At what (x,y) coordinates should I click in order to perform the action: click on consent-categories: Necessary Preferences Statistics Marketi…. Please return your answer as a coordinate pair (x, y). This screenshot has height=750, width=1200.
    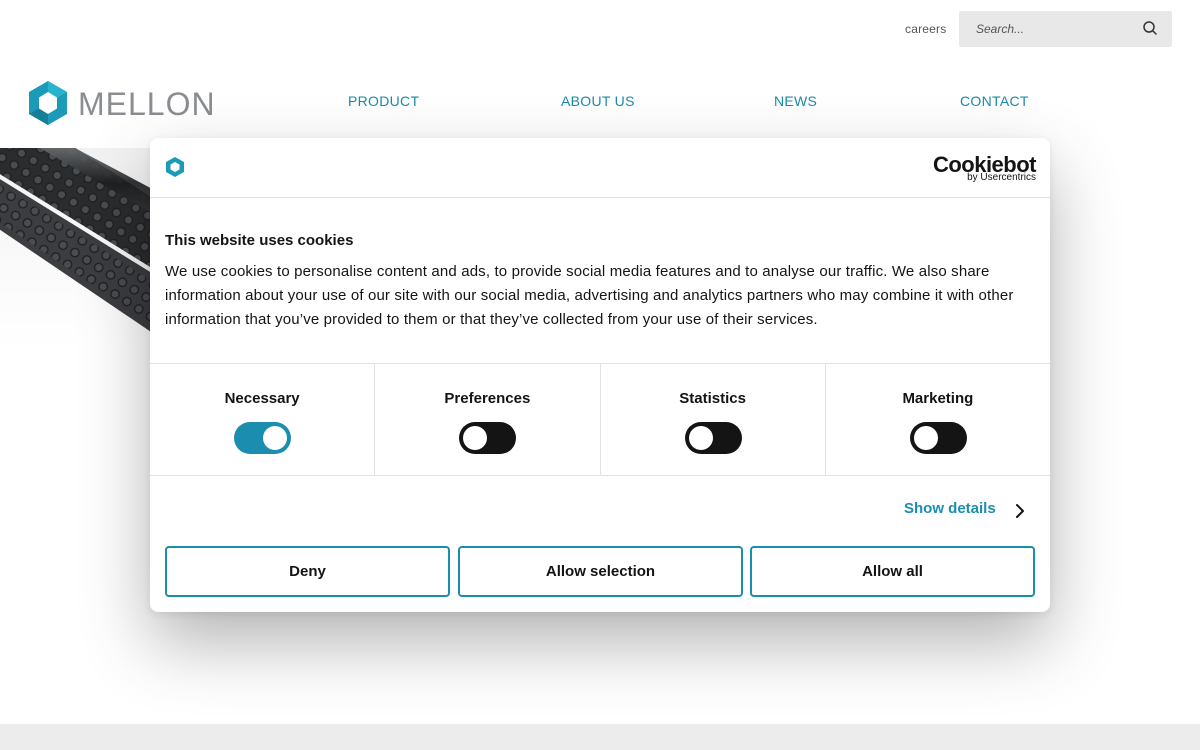
    Looking at the image, I should click on (600, 419).